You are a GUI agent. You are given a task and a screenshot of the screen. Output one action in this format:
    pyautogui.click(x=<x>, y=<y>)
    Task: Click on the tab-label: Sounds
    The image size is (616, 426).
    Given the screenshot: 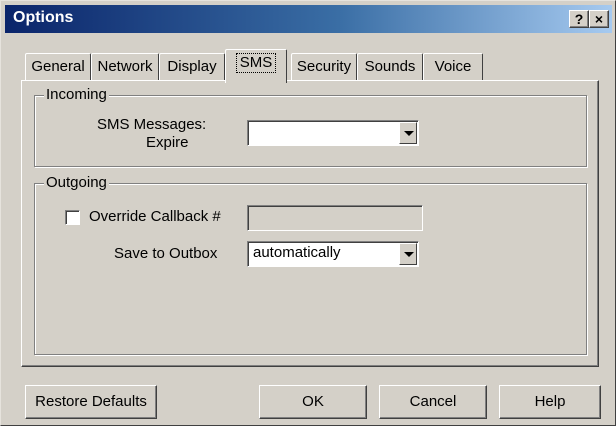 What is the action you would take?
    pyautogui.click(x=390, y=66)
    